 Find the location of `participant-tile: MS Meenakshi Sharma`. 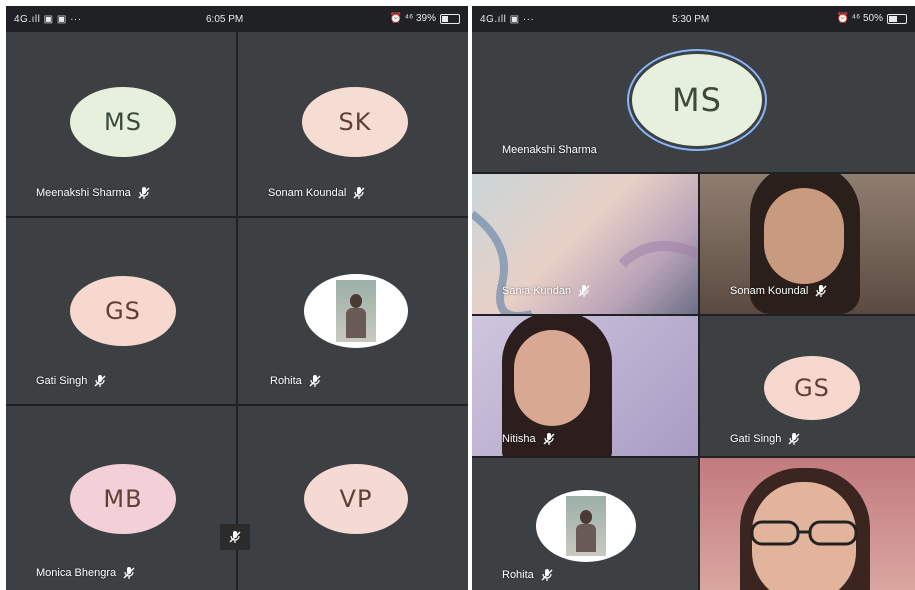

participant-tile: MS Meenakshi Sharma is located at coordinates (121, 124).